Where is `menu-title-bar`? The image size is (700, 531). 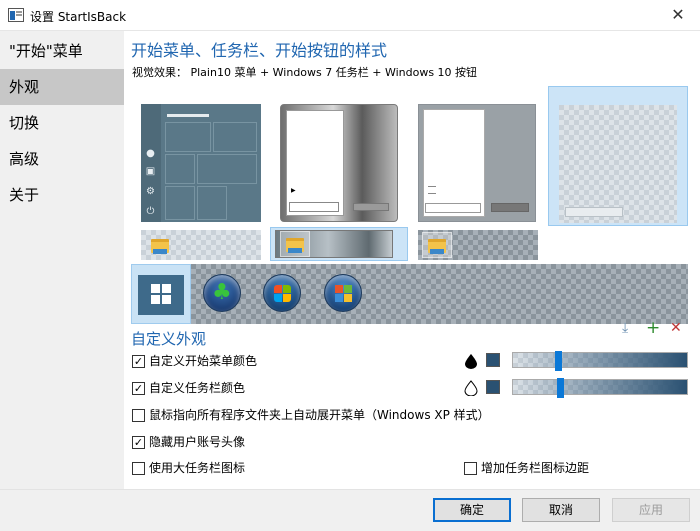
menu-title-bar is located at coordinates (188, 115).